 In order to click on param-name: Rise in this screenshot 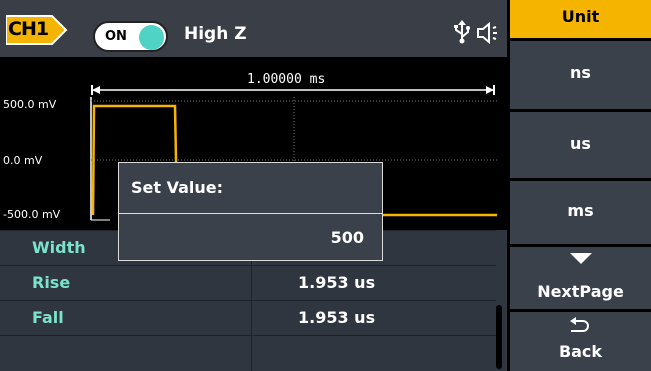, I will do `click(51, 282)`.